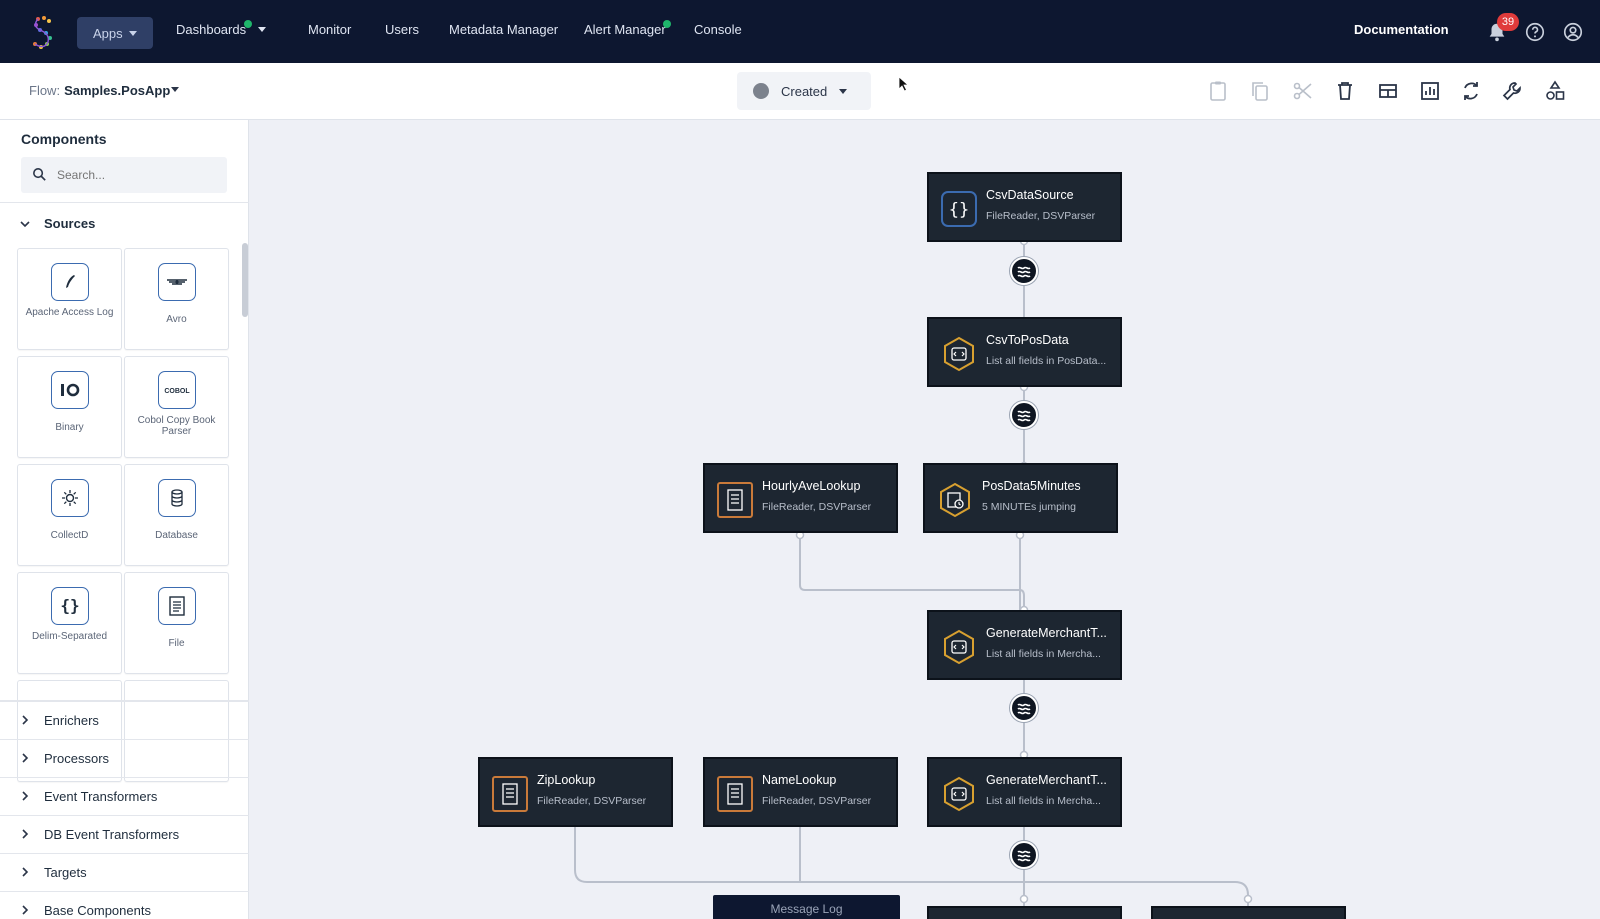  What do you see at coordinates (503, 29) in the screenshot?
I see `nav-metadata-manager: Metadata Manager` at bounding box center [503, 29].